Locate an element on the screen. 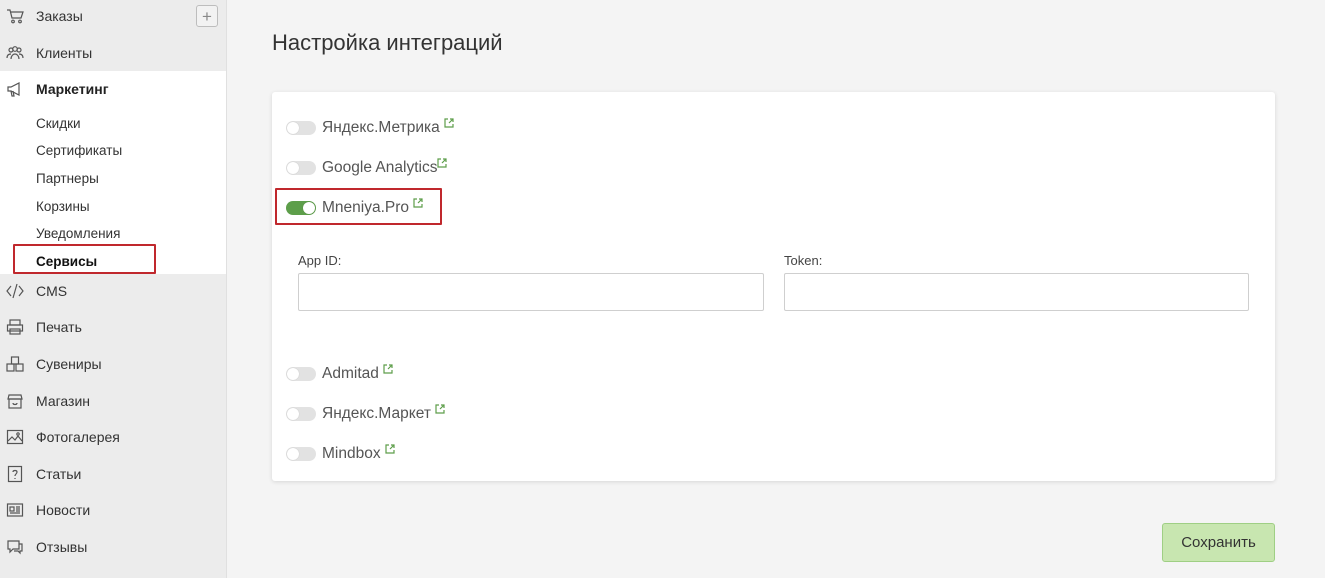  services-highlight-box is located at coordinates (84, 259).